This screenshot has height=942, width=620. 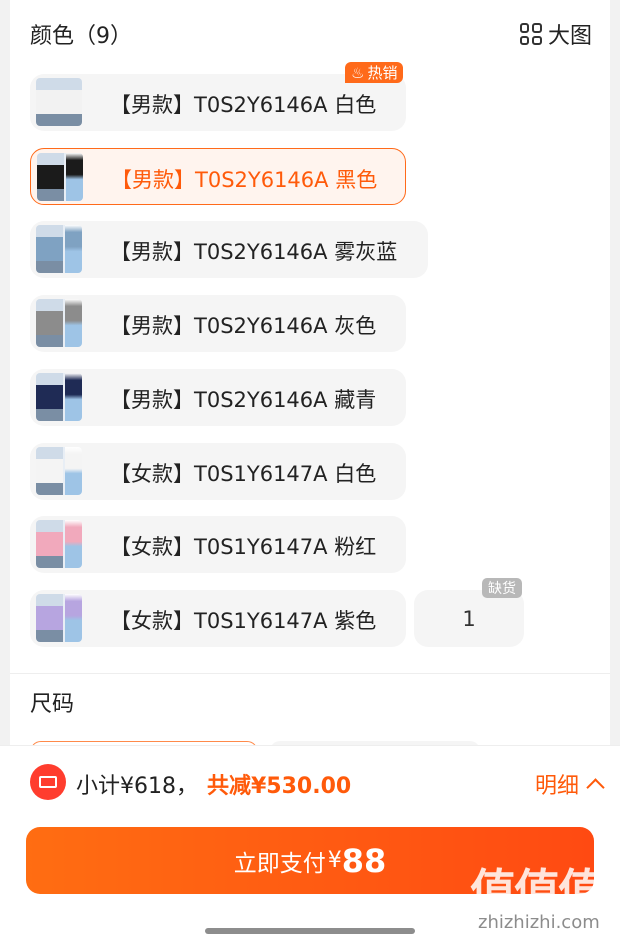 What do you see at coordinates (243, 326) in the screenshot?
I see `color-option-label: 【男款】T0S2Y6146A 灰色` at bounding box center [243, 326].